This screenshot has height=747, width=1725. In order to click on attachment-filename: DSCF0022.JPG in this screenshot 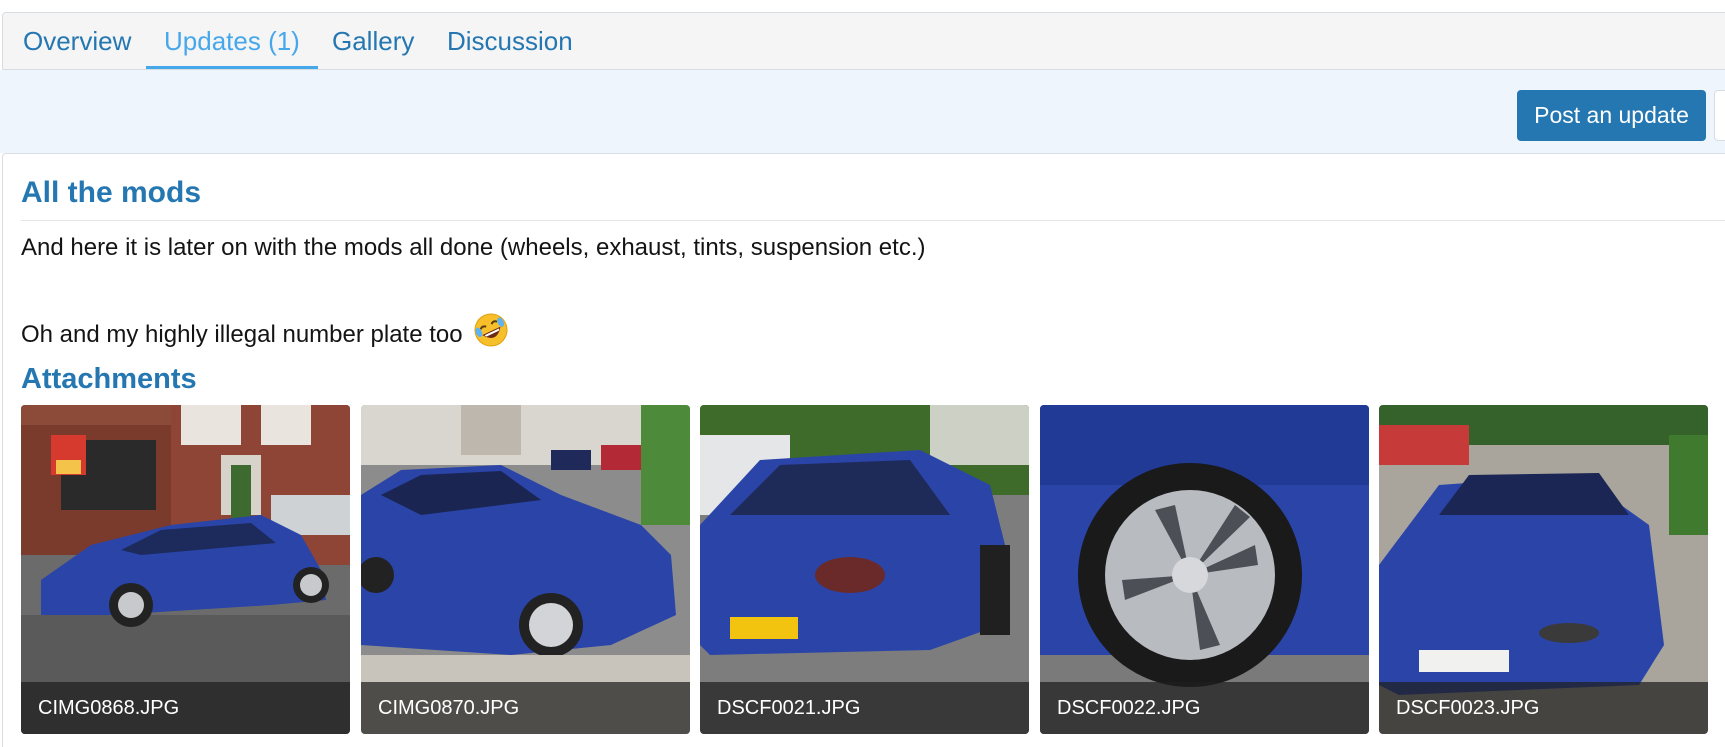, I will do `click(1204, 708)`.